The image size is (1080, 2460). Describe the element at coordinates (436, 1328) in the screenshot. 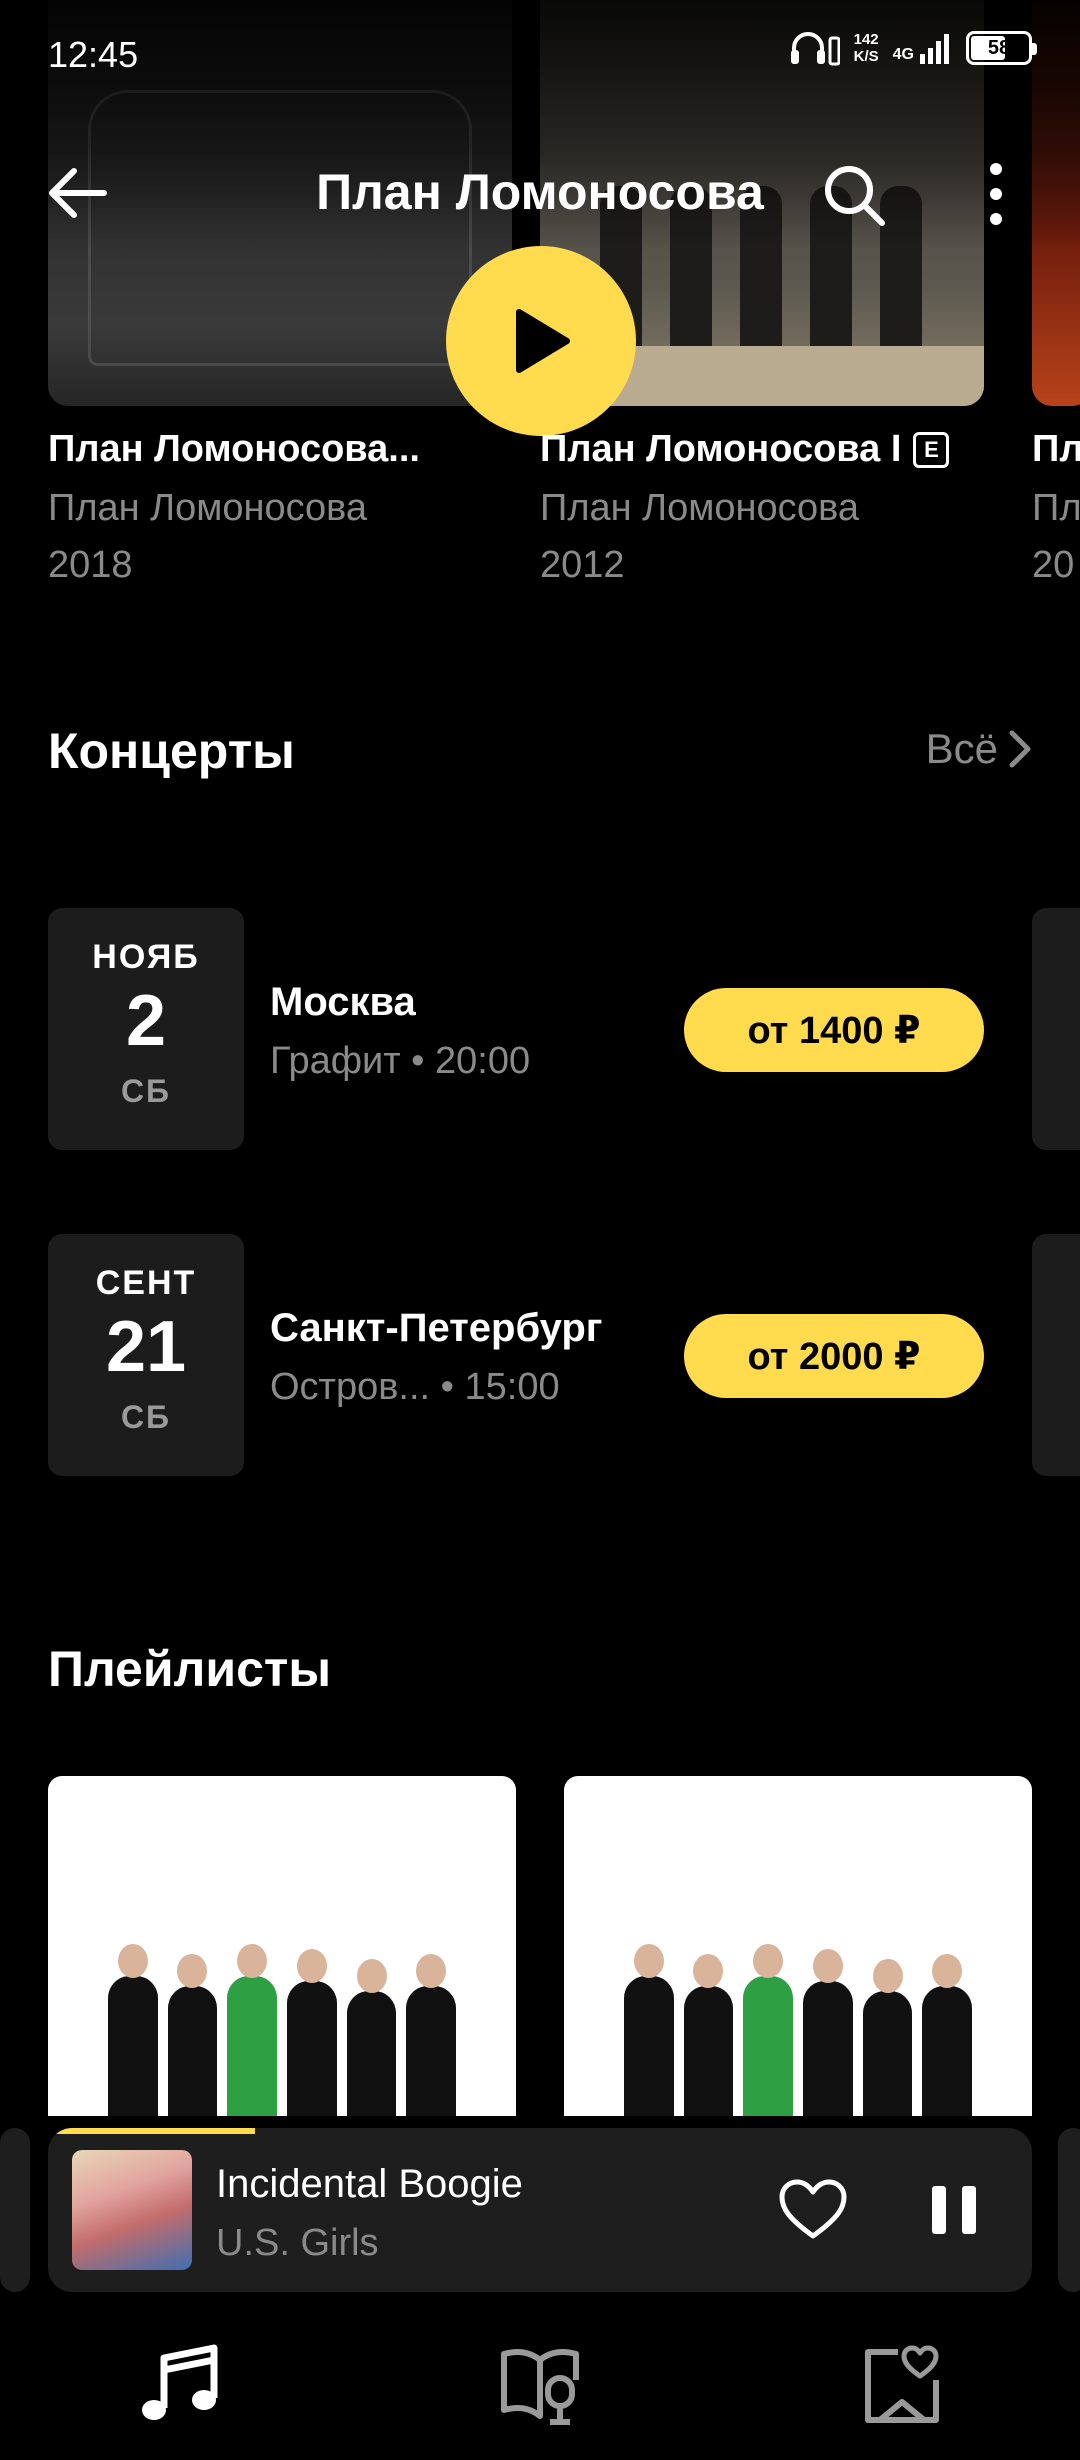

I see `concert-city: Санкт-Петербург` at that location.